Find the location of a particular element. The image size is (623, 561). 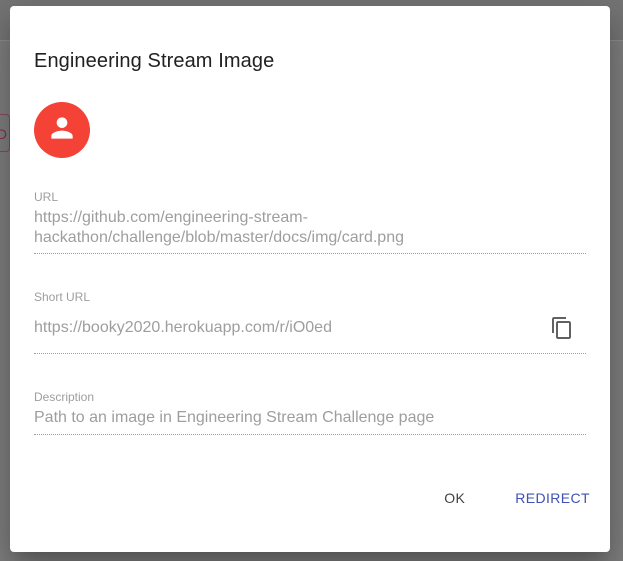

dialog-title: Engineering Stream Image is located at coordinates (154, 61).